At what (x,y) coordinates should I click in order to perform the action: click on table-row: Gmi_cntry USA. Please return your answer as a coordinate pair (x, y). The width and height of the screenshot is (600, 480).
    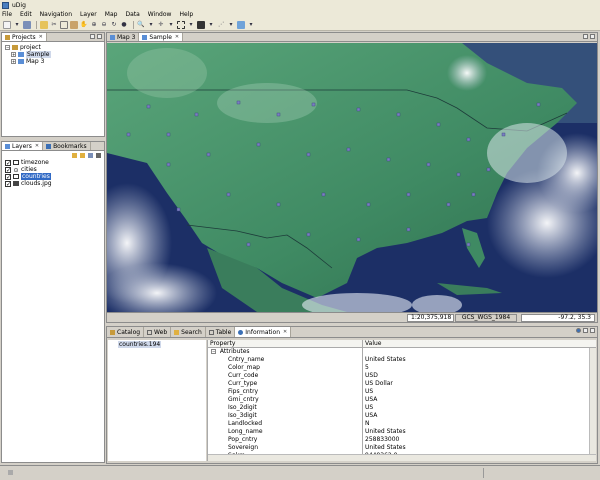
    Looking at the image, I should click on (402, 400).